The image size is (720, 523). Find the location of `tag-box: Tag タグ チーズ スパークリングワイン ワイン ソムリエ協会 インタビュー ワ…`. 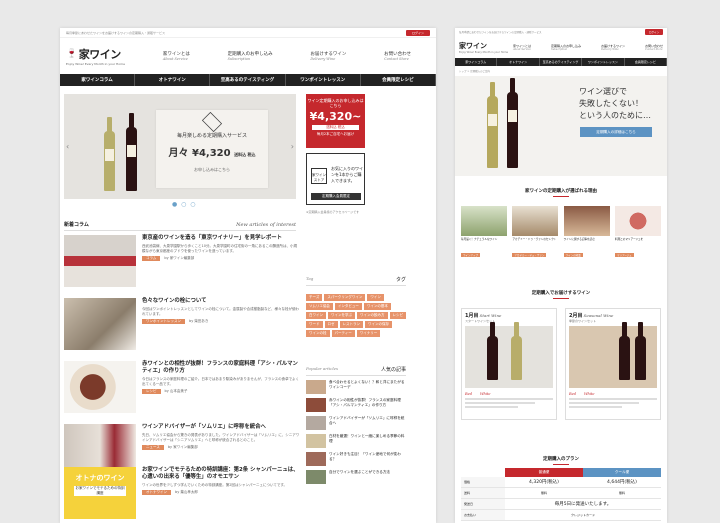

tag-box: Tag タグ チーズ スパークリングワイン ワイン ソムリエ協会 インタビュー ワ… is located at coordinates (356, 306).